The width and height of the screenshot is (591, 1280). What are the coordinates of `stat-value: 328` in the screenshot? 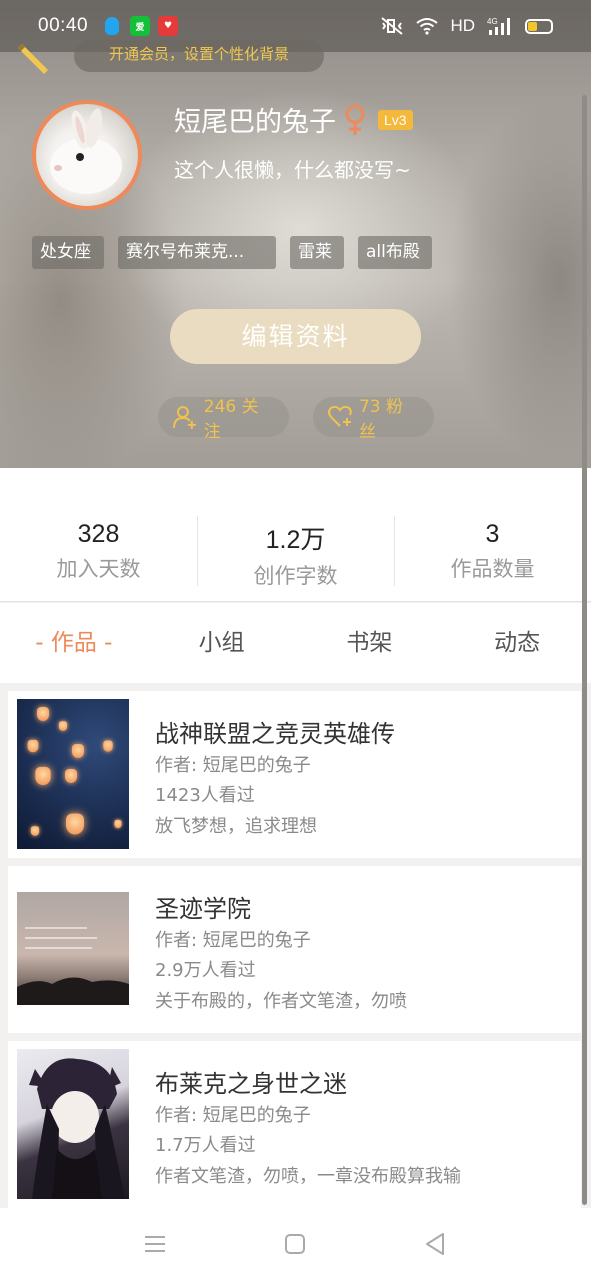 It's located at (98, 534).